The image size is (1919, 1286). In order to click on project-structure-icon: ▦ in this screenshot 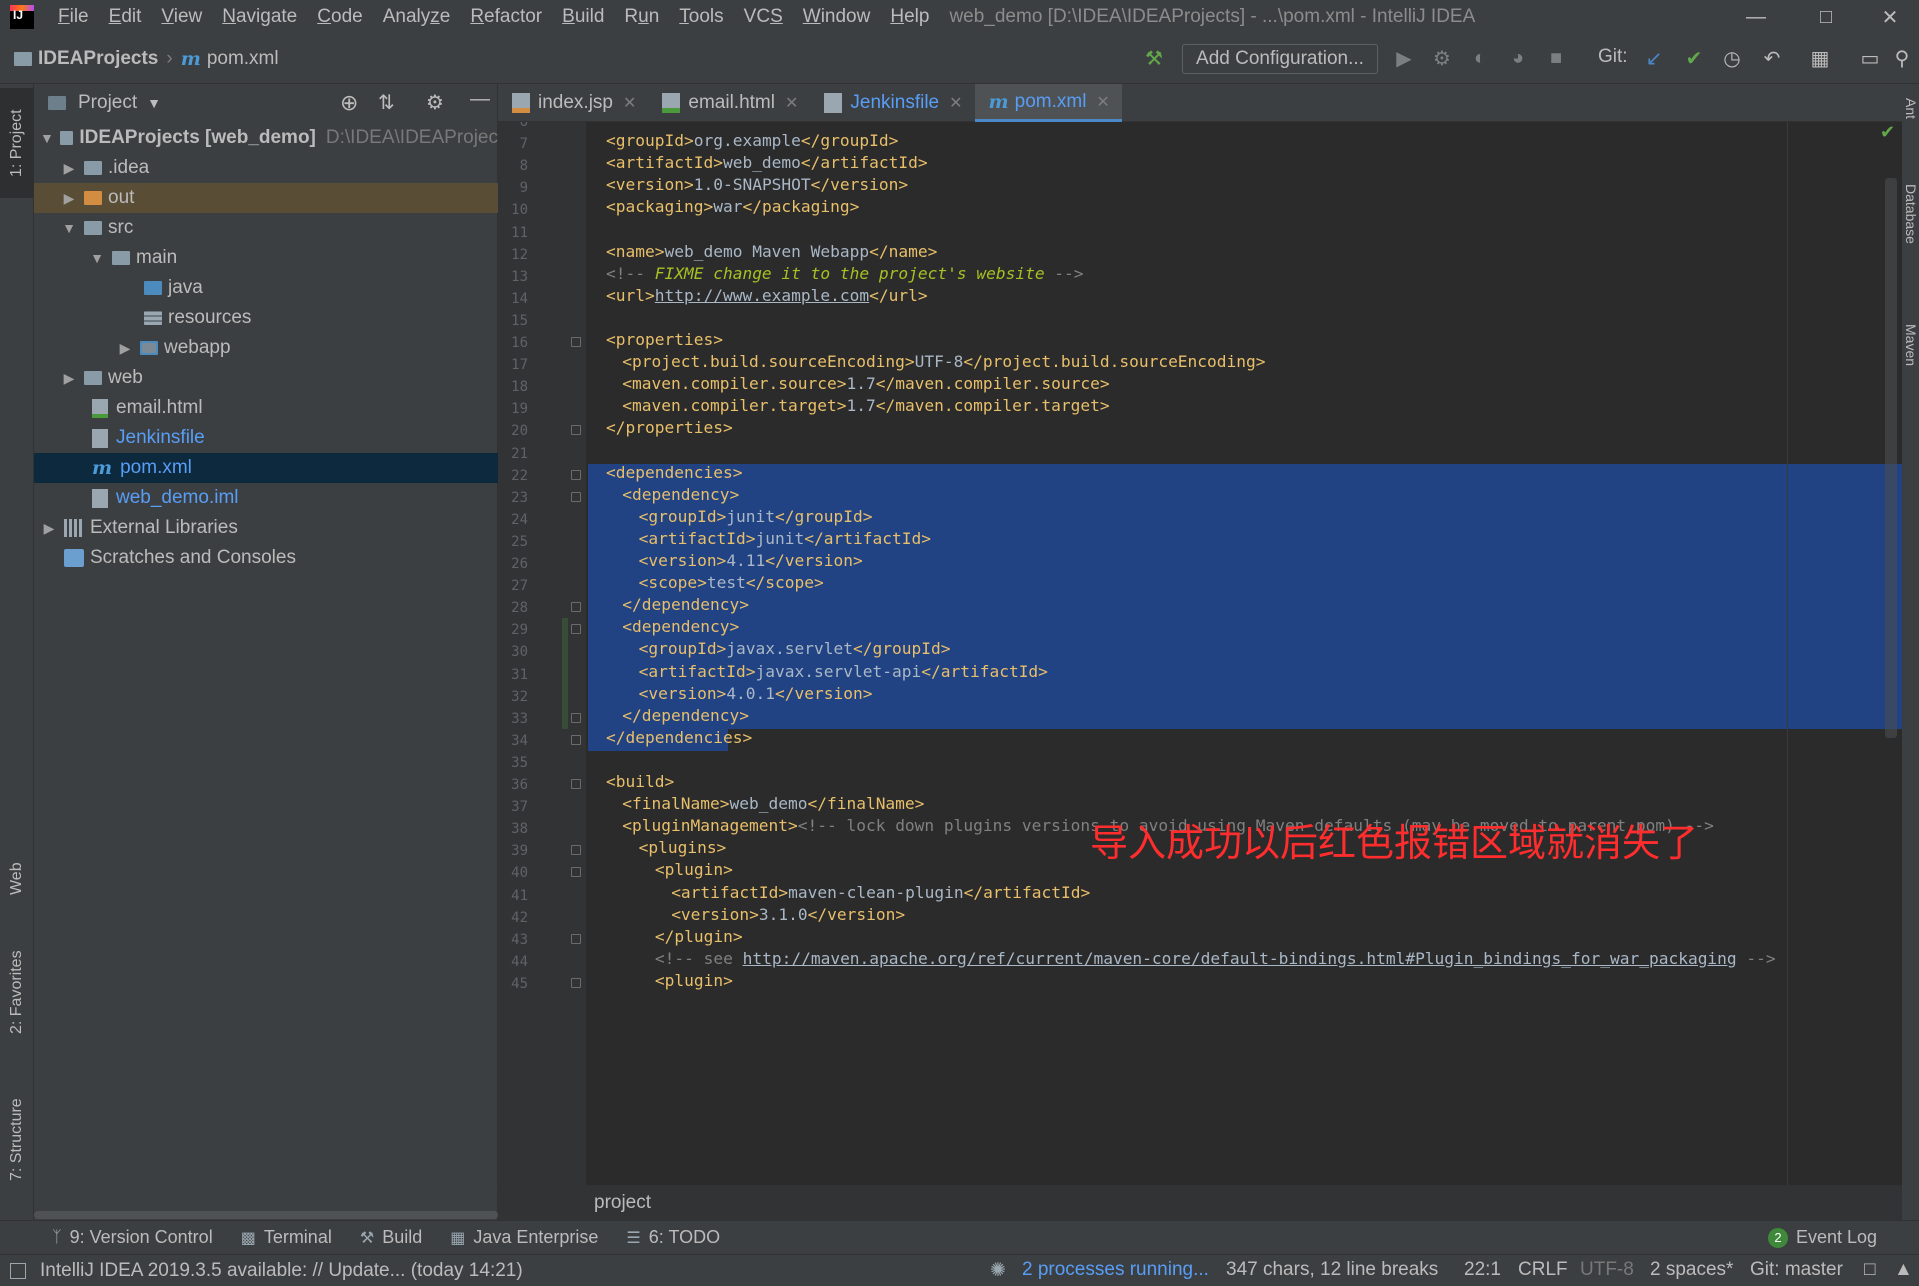, I will do `click(1820, 58)`.